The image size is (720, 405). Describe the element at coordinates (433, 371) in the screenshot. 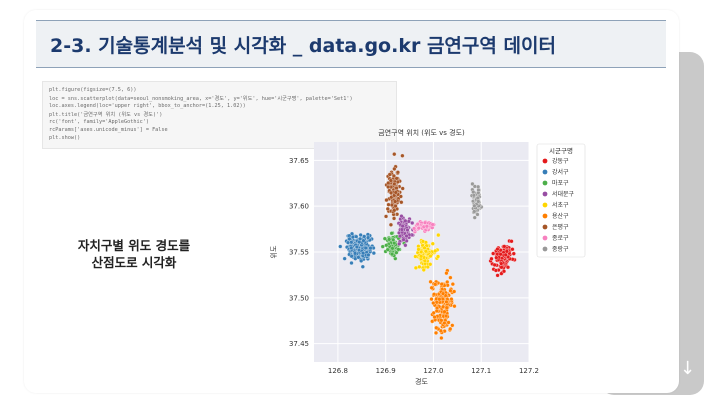

I see `x-tick-label: 127.0` at that location.